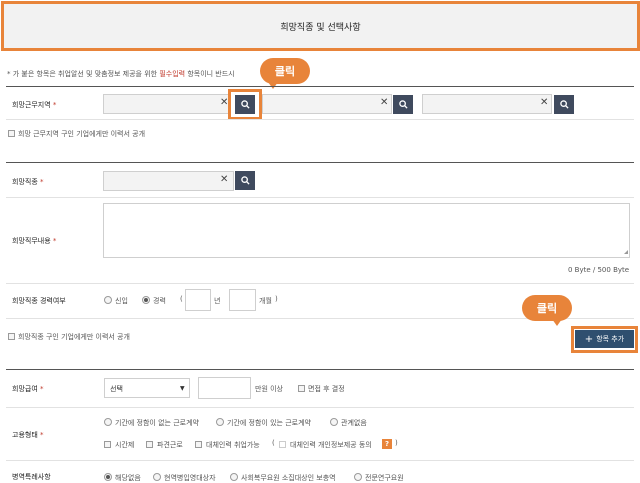  What do you see at coordinates (11, 133) in the screenshot?
I see `region-private-checkbox` at bounding box center [11, 133].